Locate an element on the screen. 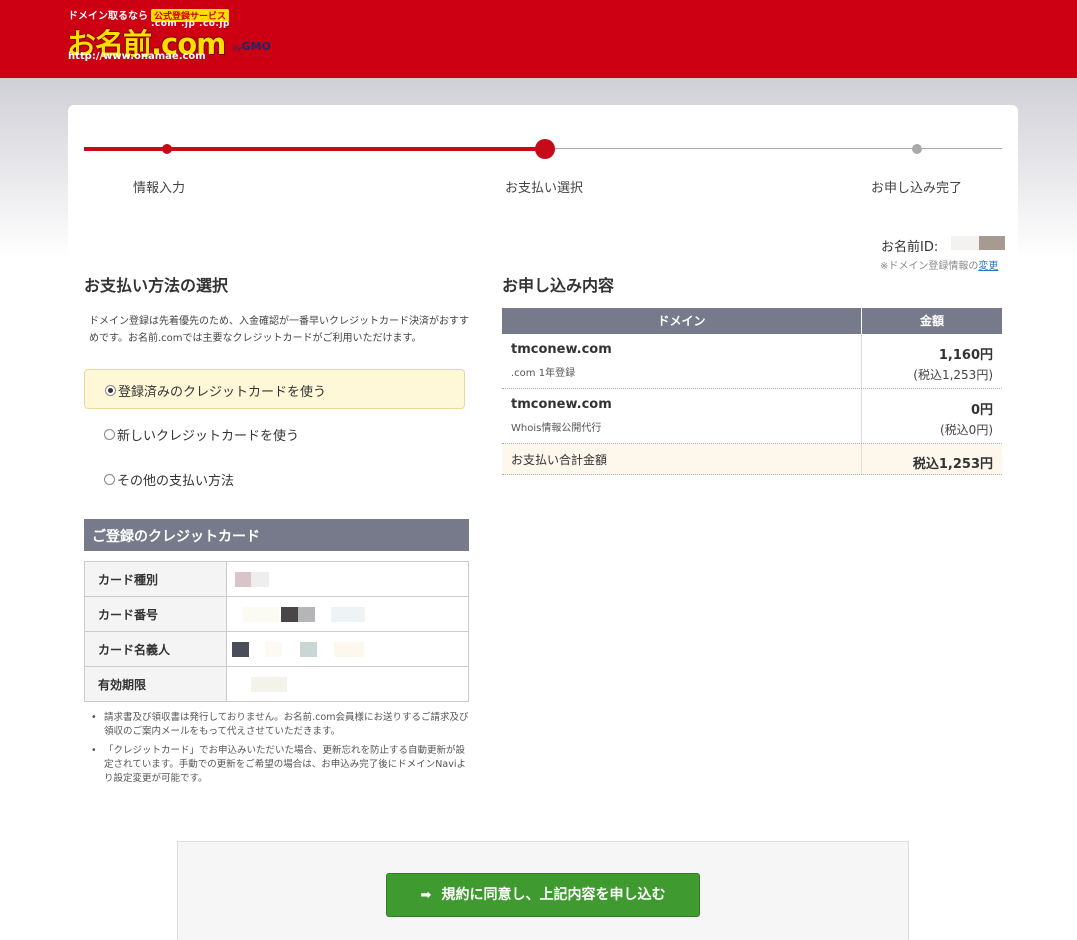 Image resolution: width=1077 pixels, height=940 pixels. order-price: 1,160円 is located at coordinates (965, 355).